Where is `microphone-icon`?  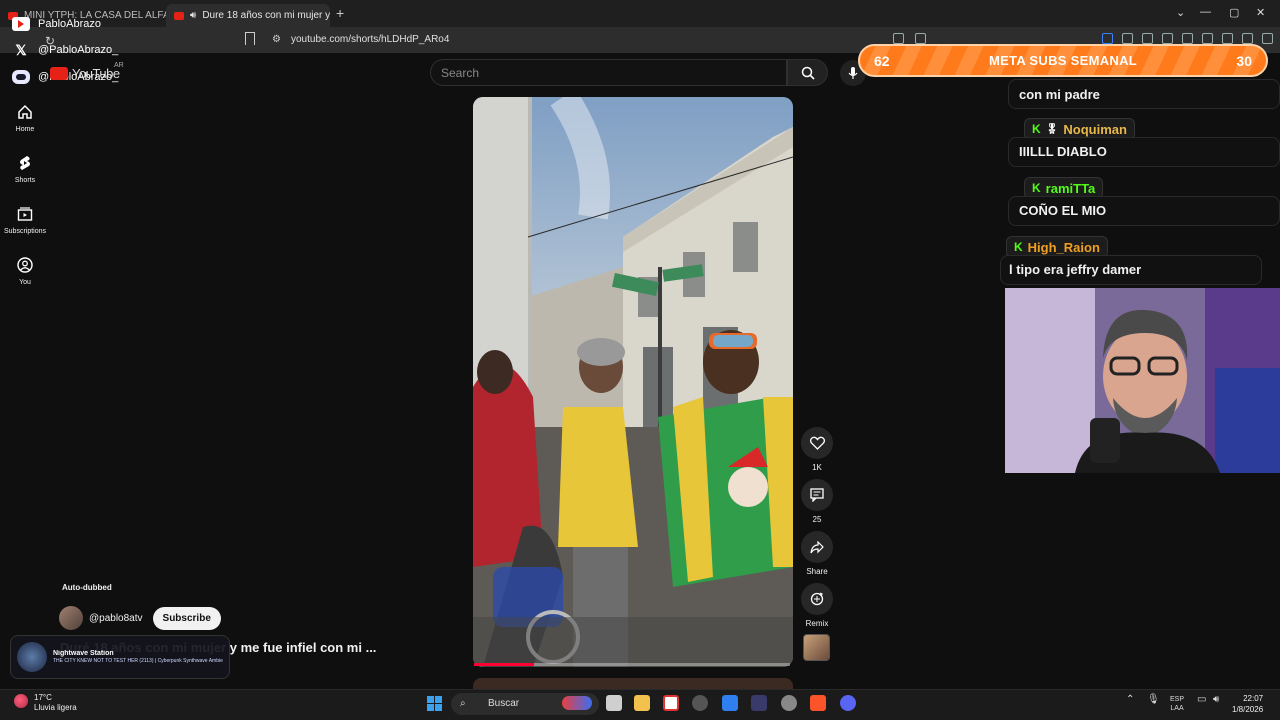
microphone-icon is located at coordinates (853, 73).